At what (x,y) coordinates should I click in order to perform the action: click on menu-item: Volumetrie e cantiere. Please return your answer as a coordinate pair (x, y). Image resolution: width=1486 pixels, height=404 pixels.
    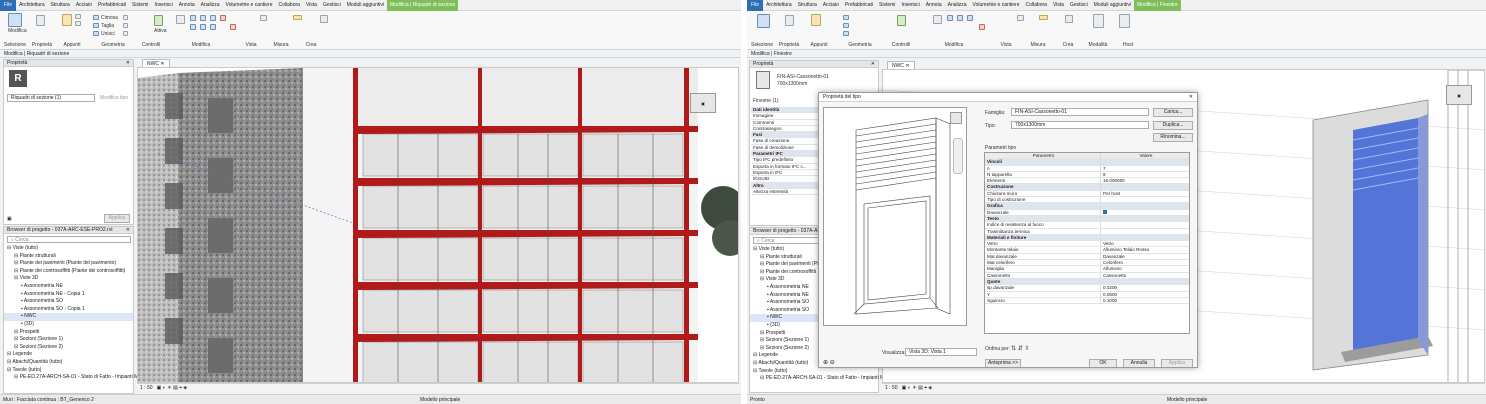
    Looking at the image, I should click on (996, 5).